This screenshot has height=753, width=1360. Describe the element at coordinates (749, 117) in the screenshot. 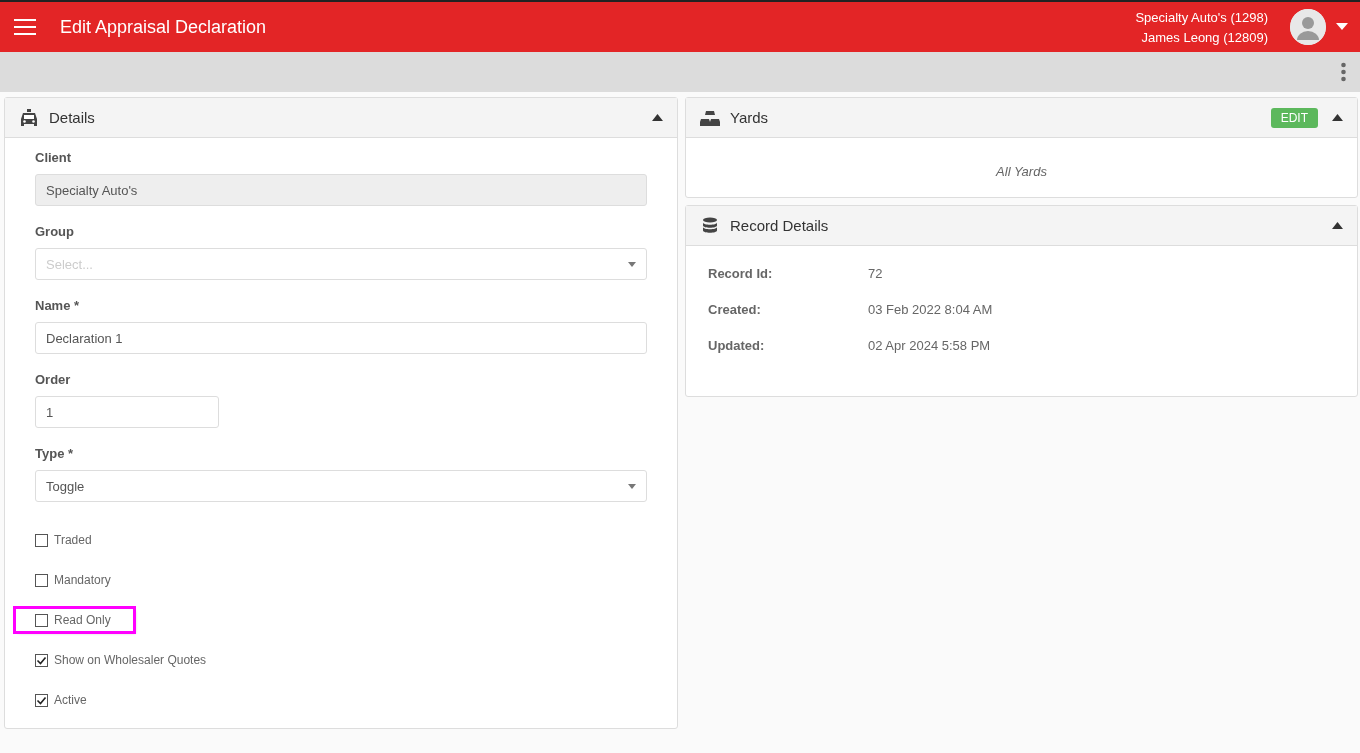

I see `panel-title: Yards` at that location.